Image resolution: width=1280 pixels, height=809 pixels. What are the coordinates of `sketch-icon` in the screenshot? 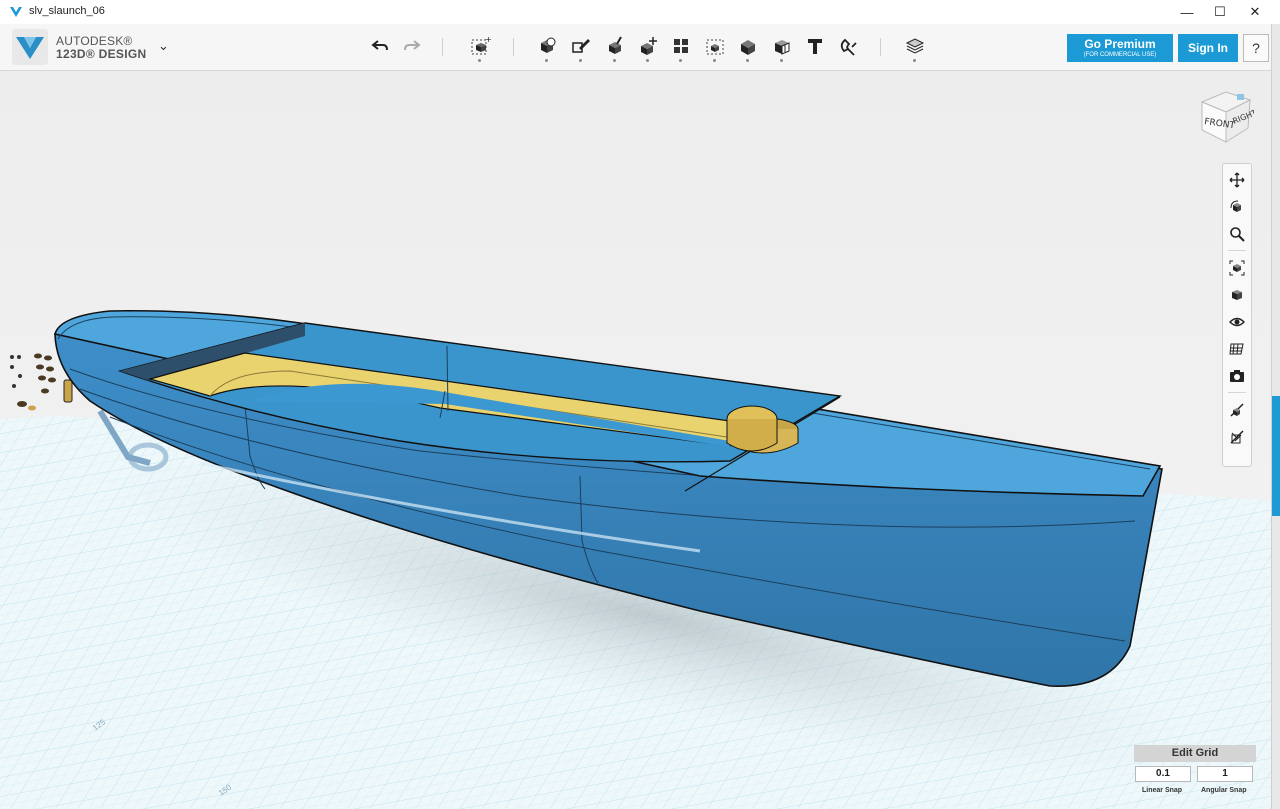 It's located at (581, 47).